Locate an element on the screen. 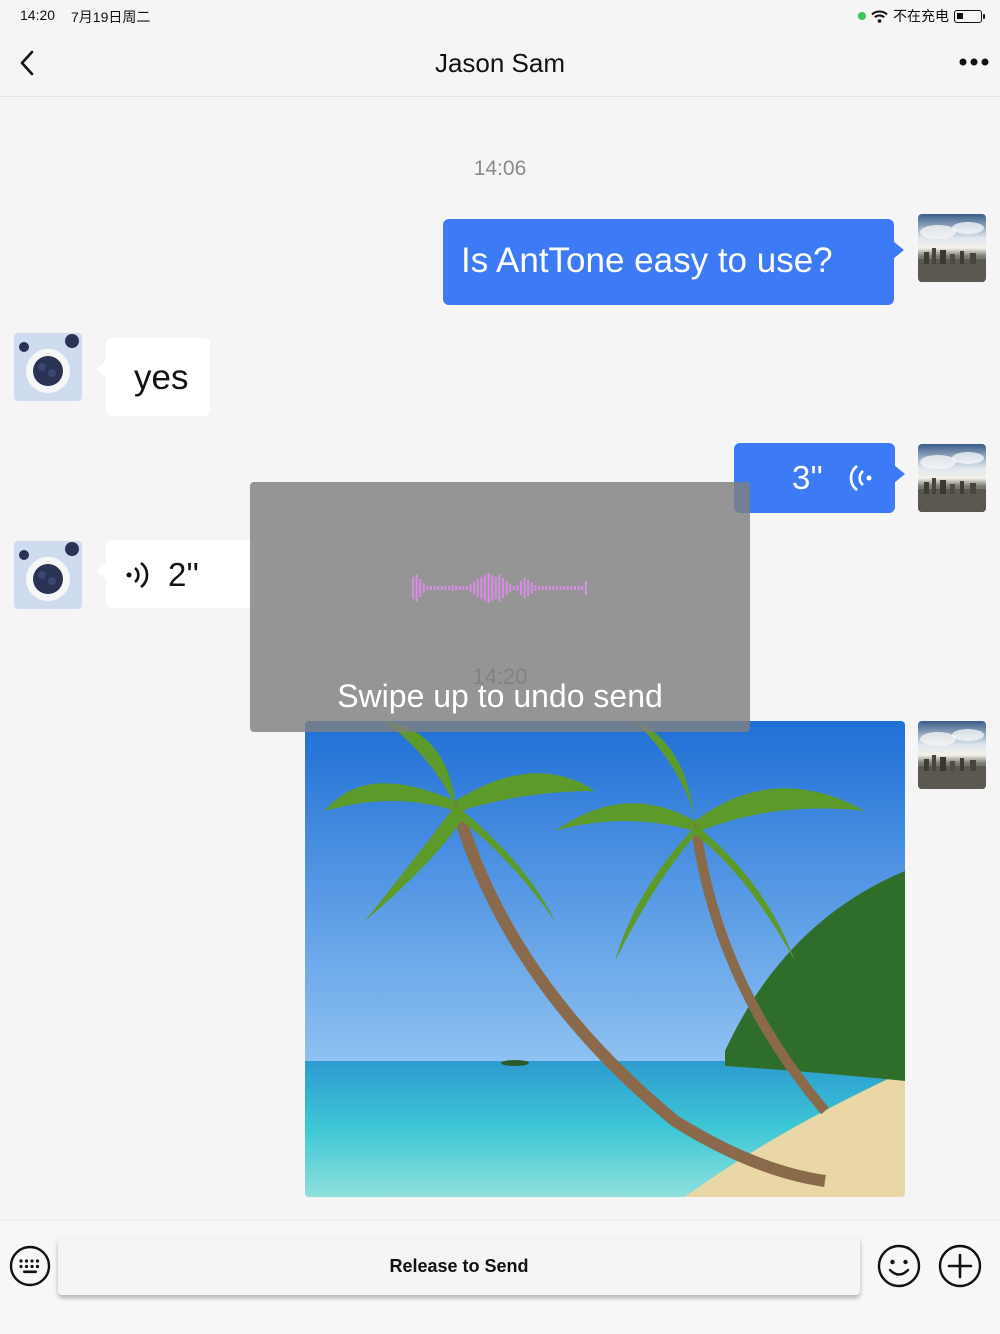 Image resolution: width=1000 pixels, height=1334 pixels. message-text: Is AntTone easy to use? is located at coordinates (647, 260).